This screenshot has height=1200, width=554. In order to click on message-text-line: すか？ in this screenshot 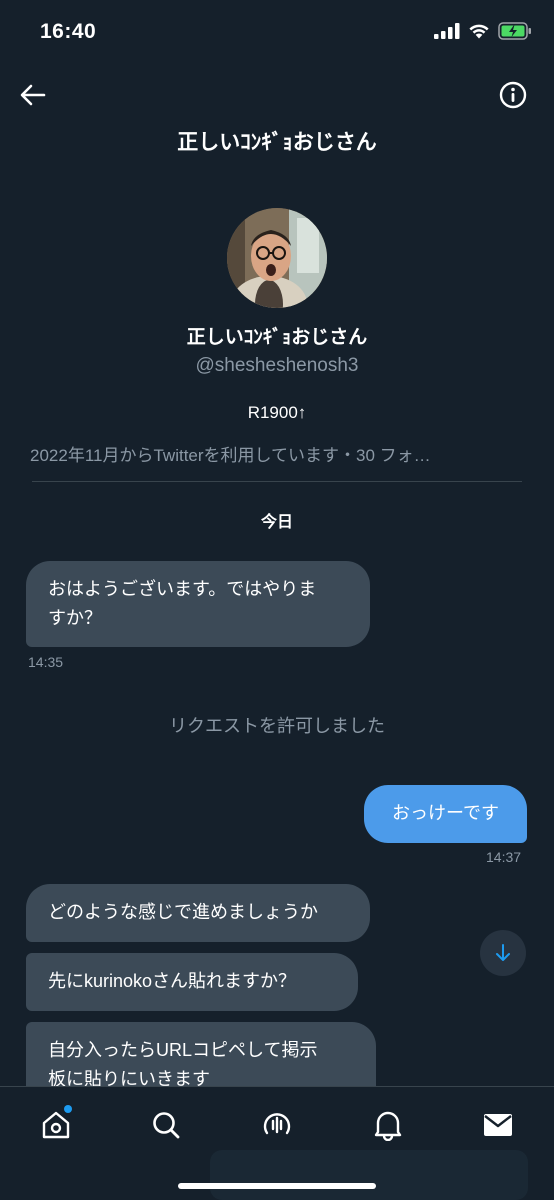, I will do `click(75, 618)`.